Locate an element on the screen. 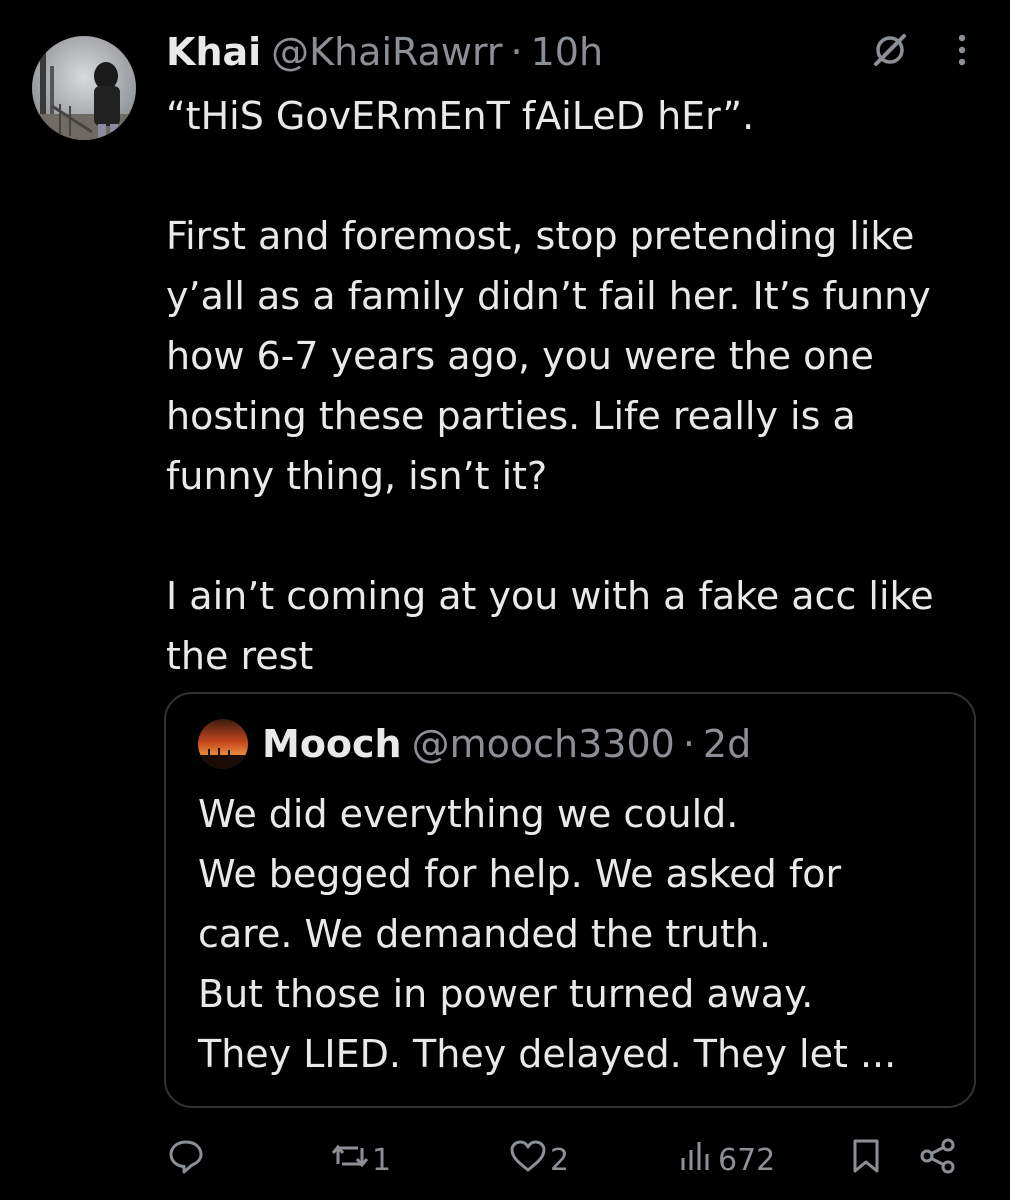 This screenshot has height=1200, width=1010. share-icon is located at coordinates (938, 1160).